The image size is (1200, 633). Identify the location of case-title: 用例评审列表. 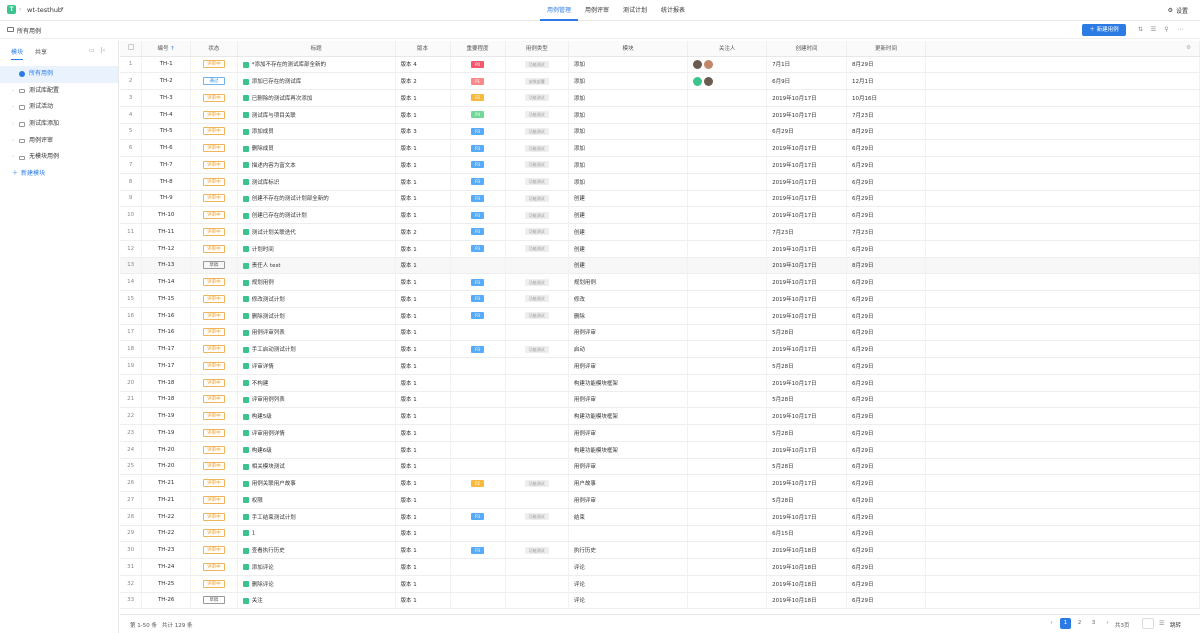
(268, 333).